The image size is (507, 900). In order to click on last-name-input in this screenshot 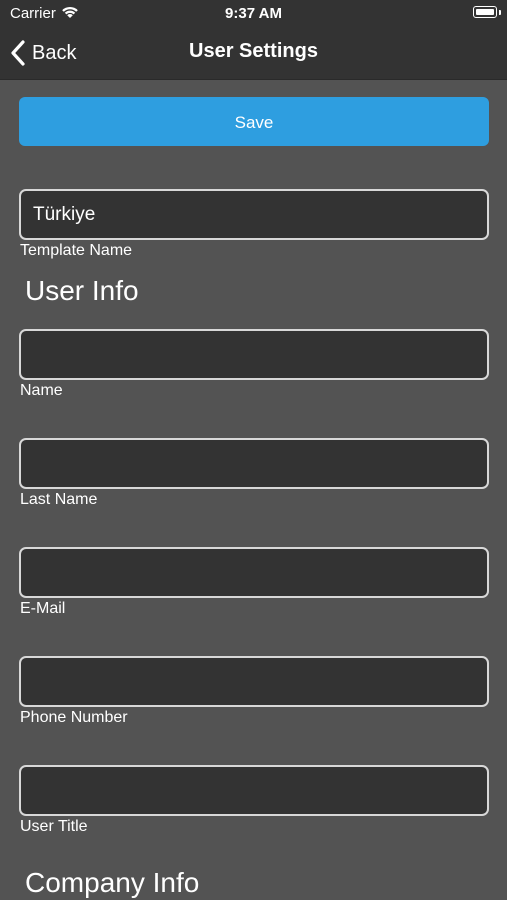, I will do `click(254, 463)`.